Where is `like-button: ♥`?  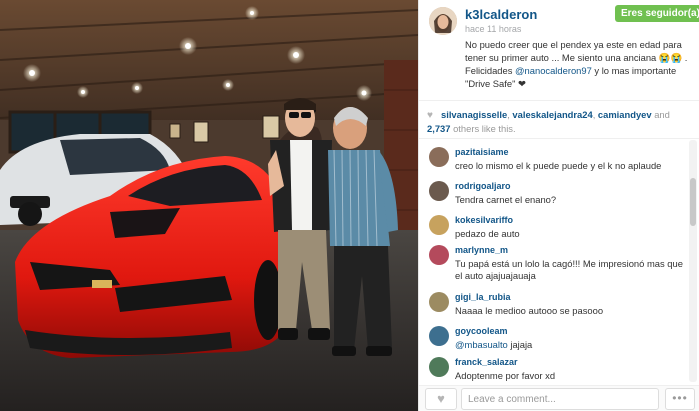
like-button: ♥ is located at coordinates (441, 399).